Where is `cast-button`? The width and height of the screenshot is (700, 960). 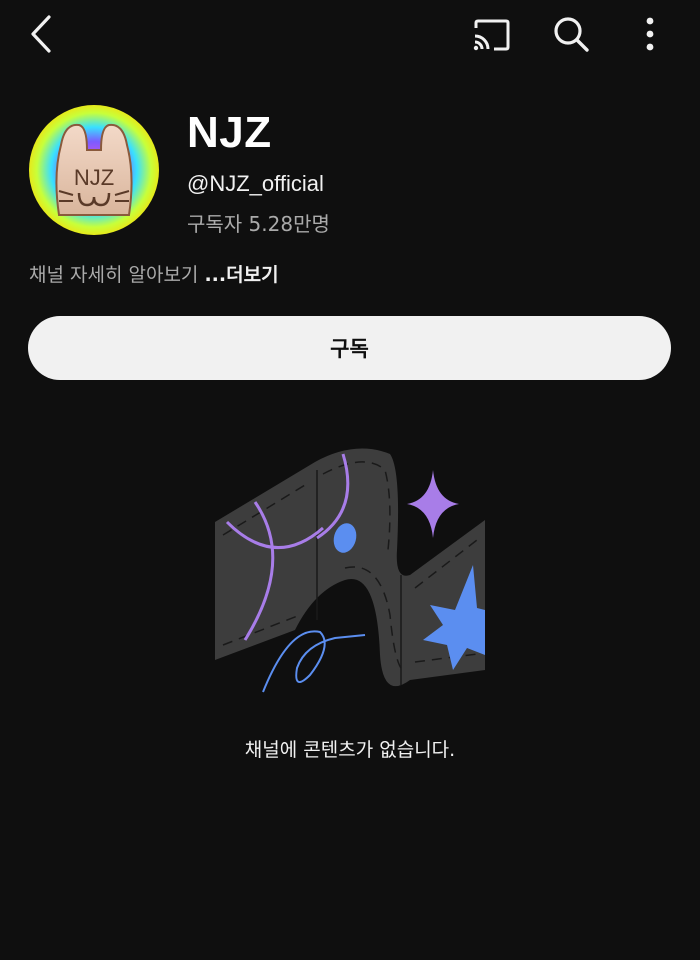 cast-button is located at coordinates (491, 35).